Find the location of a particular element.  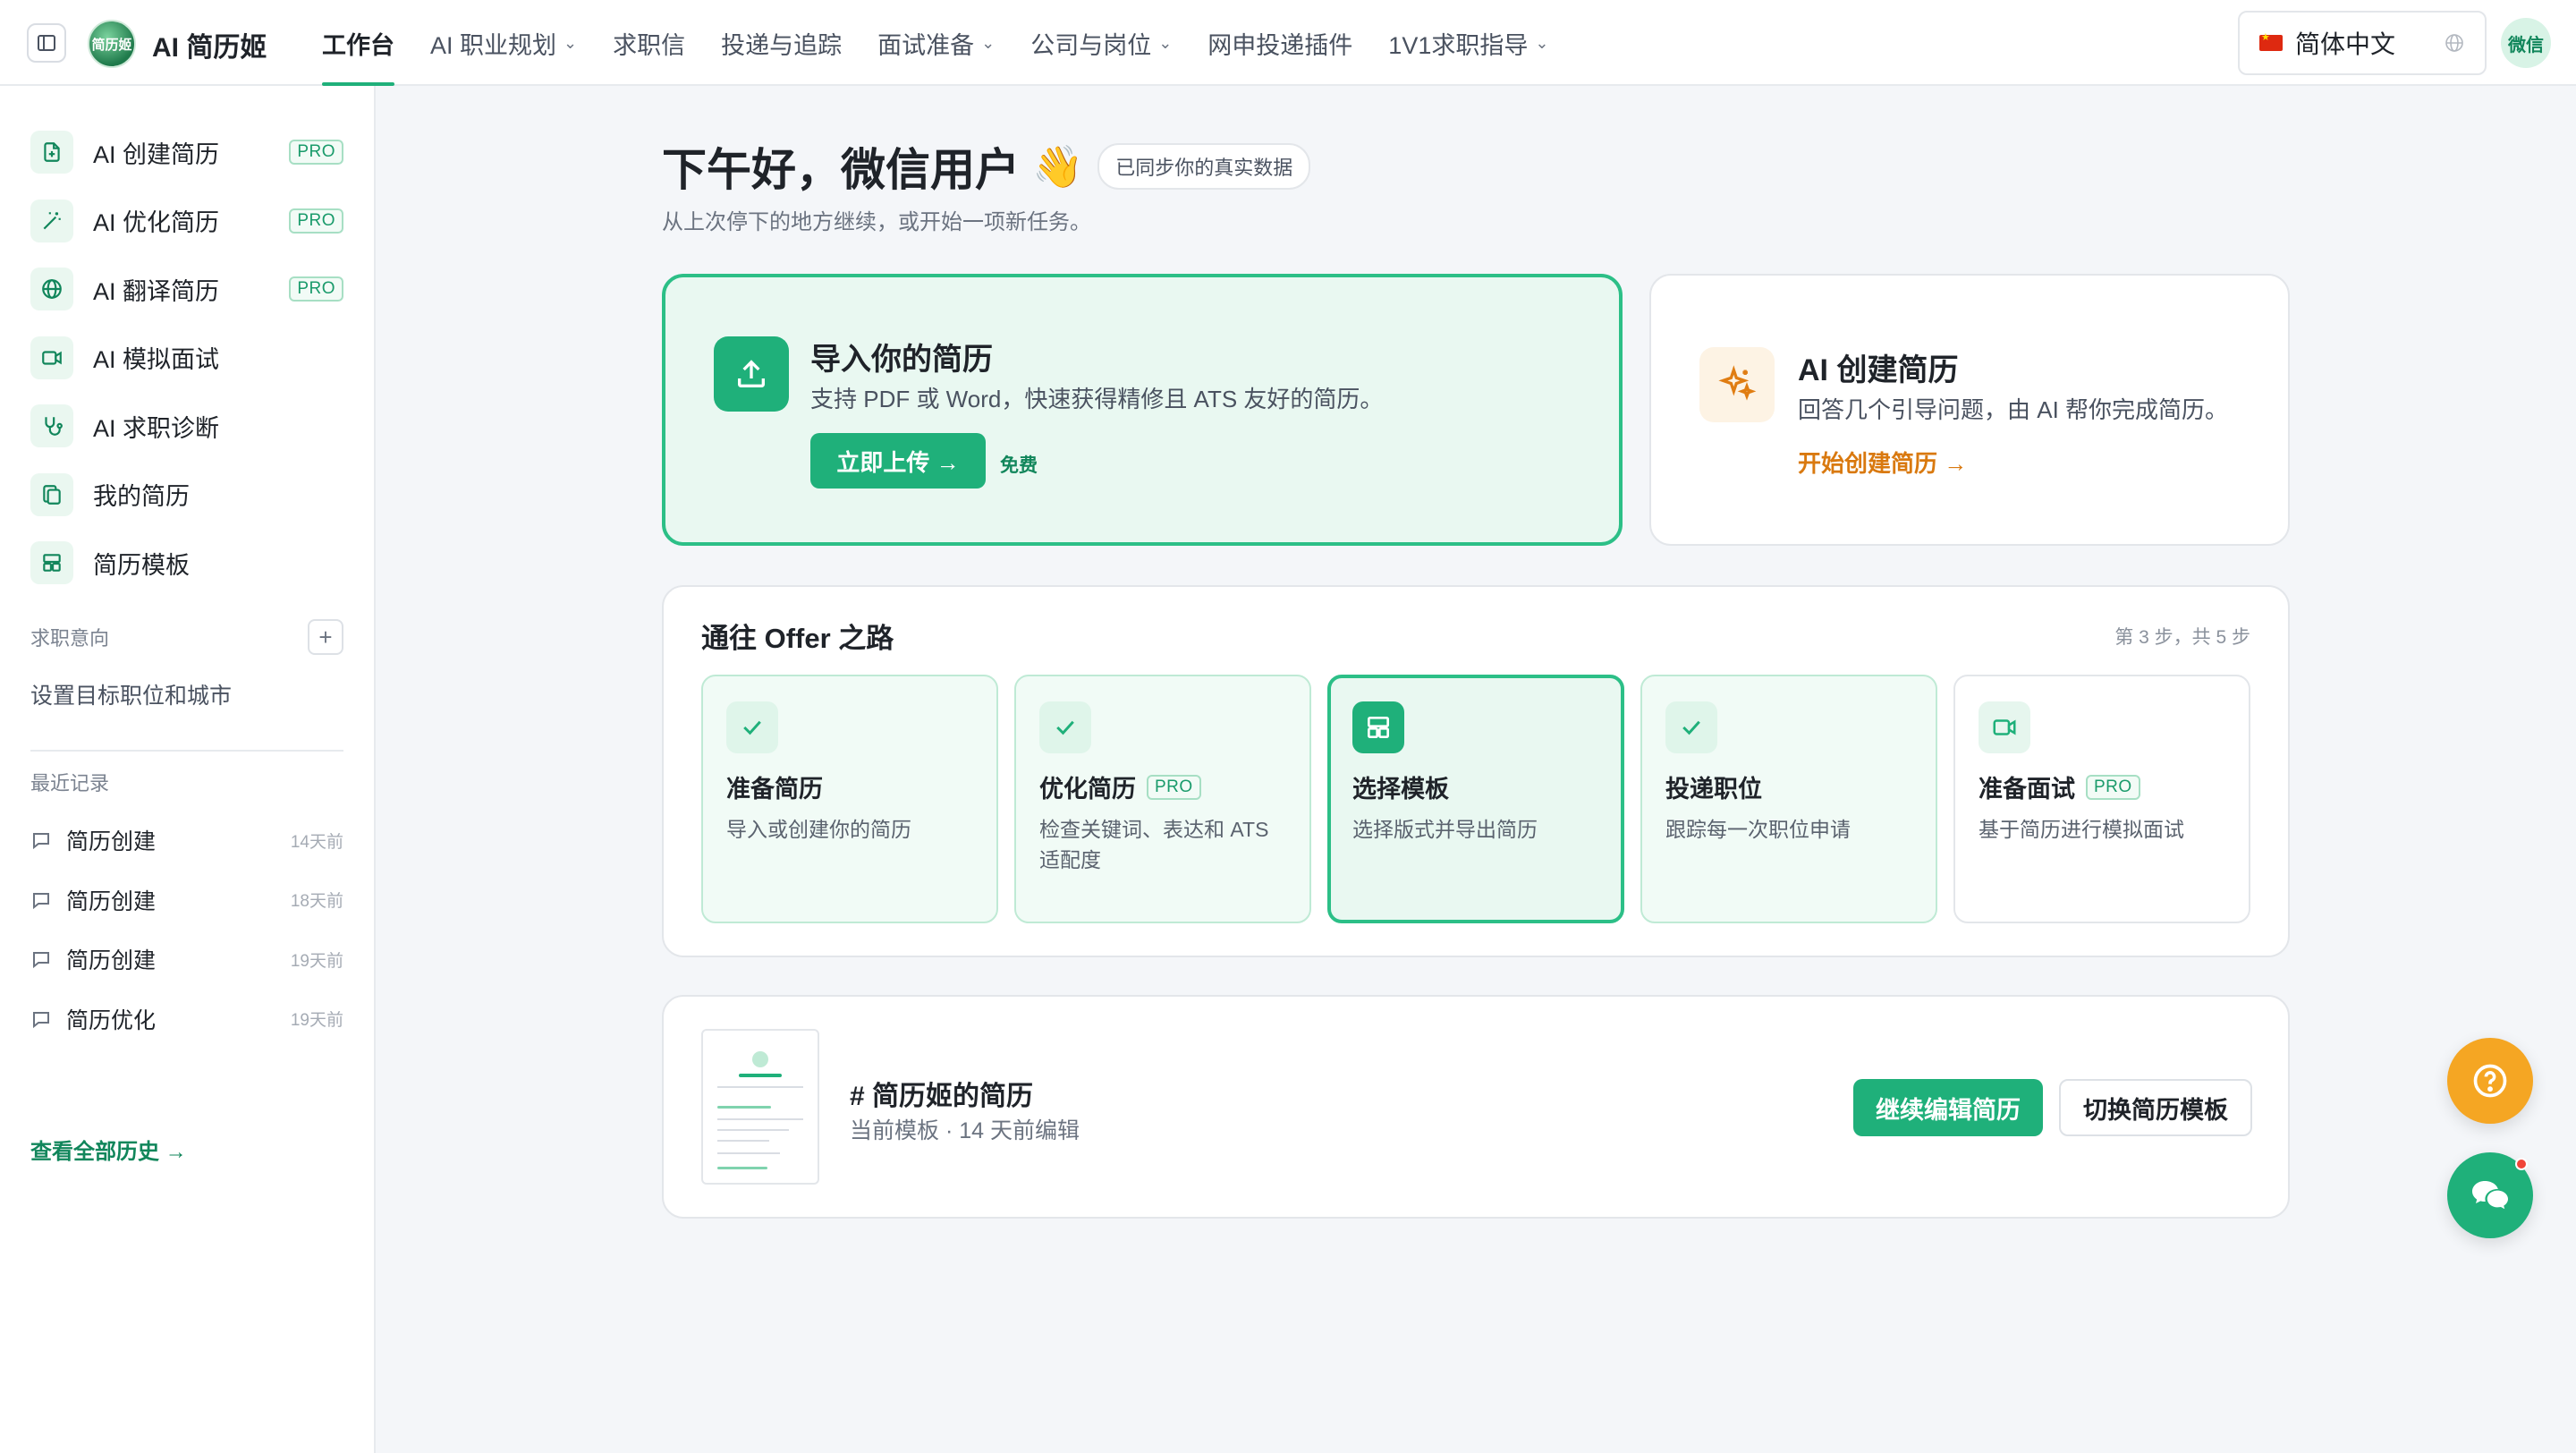

nav-item-coaching: 1V1求职指导 ⌄ is located at coordinates (1468, 43).